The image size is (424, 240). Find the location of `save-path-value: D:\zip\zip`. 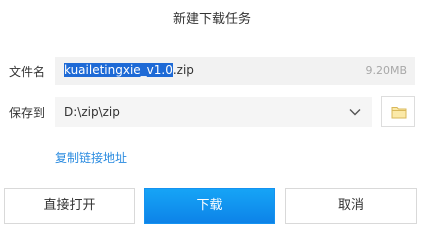

save-path-value: D:\zip\zip is located at coordinates (92, 112).